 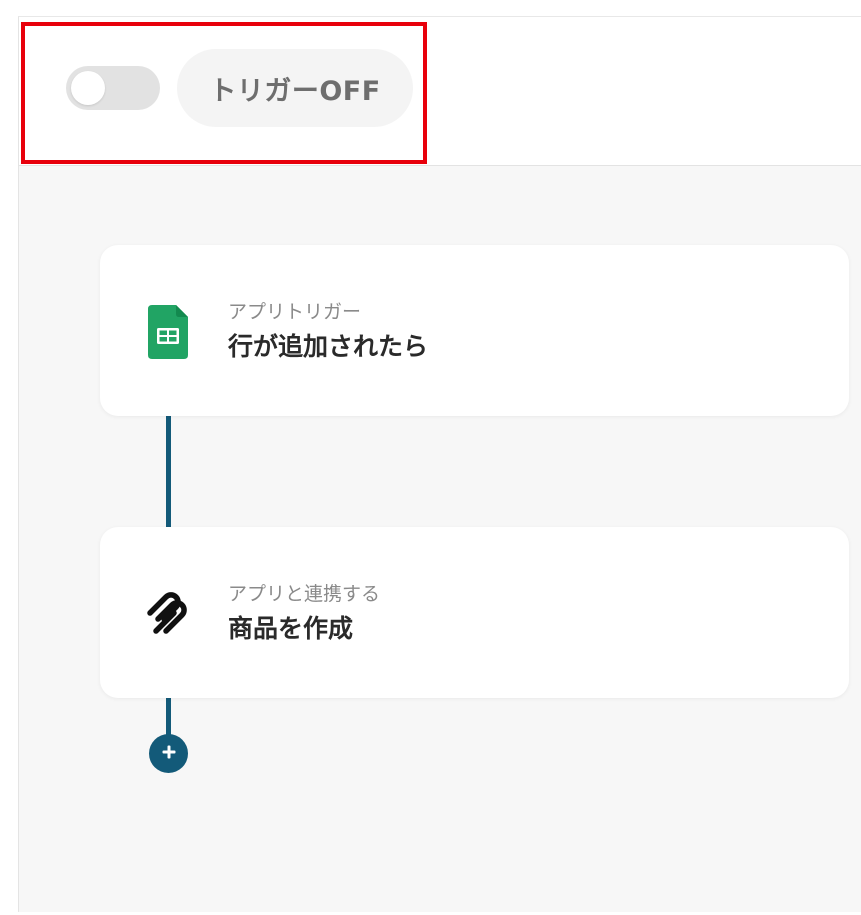 I want to click on trigger-toggle, so click(x=113, y=88).